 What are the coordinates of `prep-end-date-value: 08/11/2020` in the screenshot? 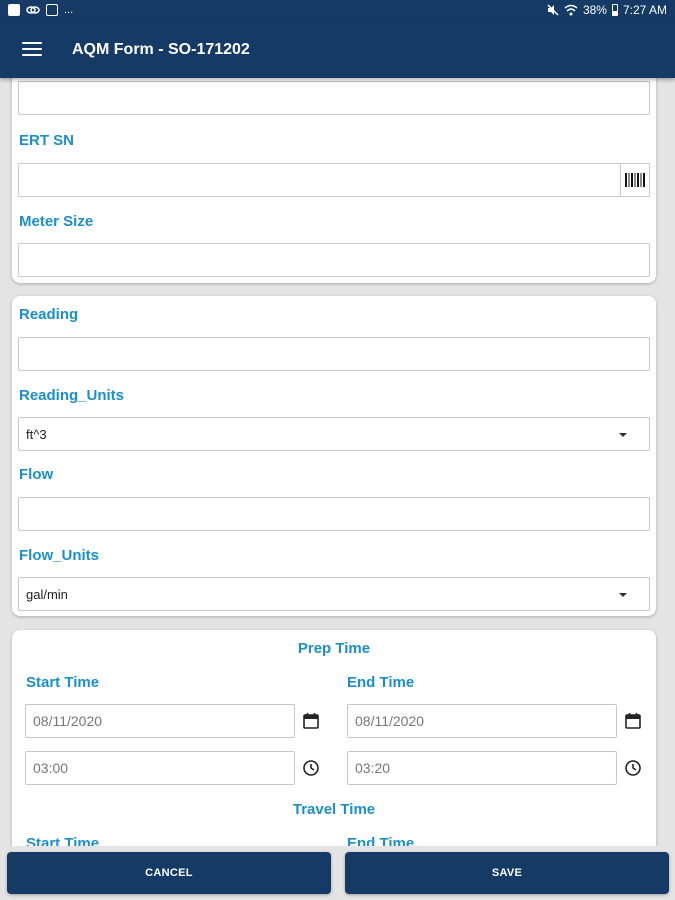 It's located at (390, 721).